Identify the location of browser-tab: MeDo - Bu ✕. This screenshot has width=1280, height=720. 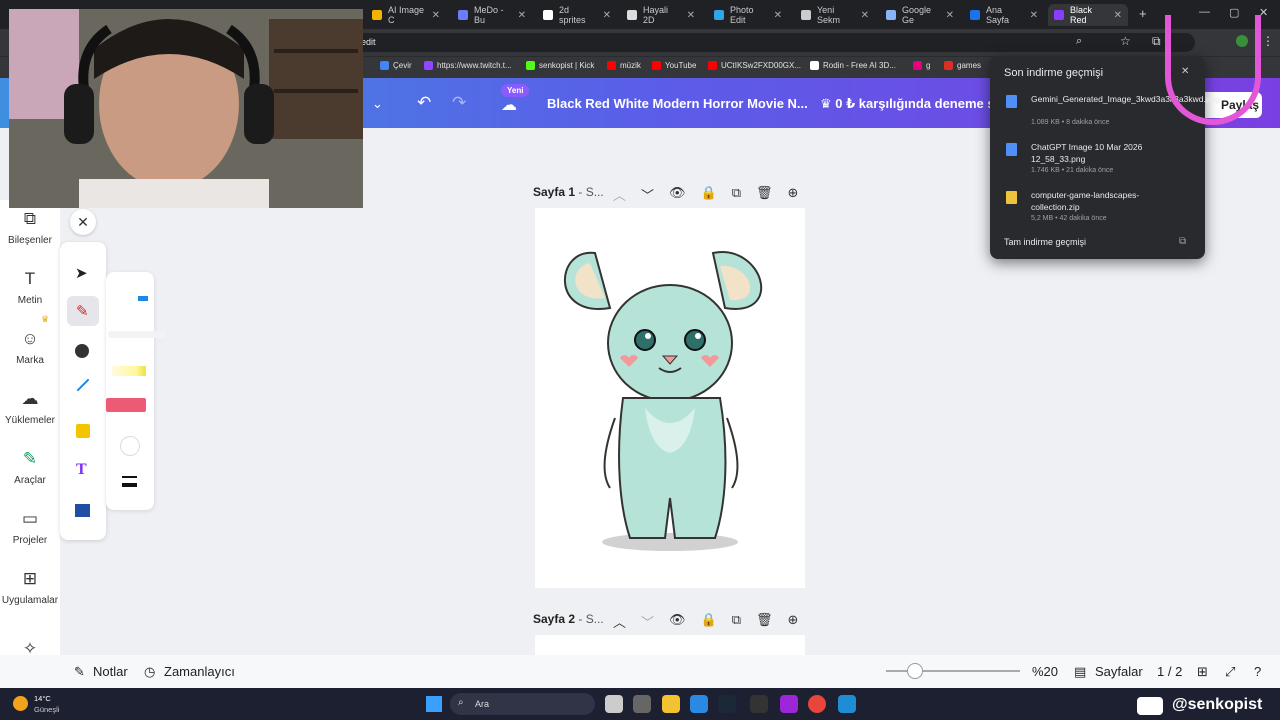
(492, 15).